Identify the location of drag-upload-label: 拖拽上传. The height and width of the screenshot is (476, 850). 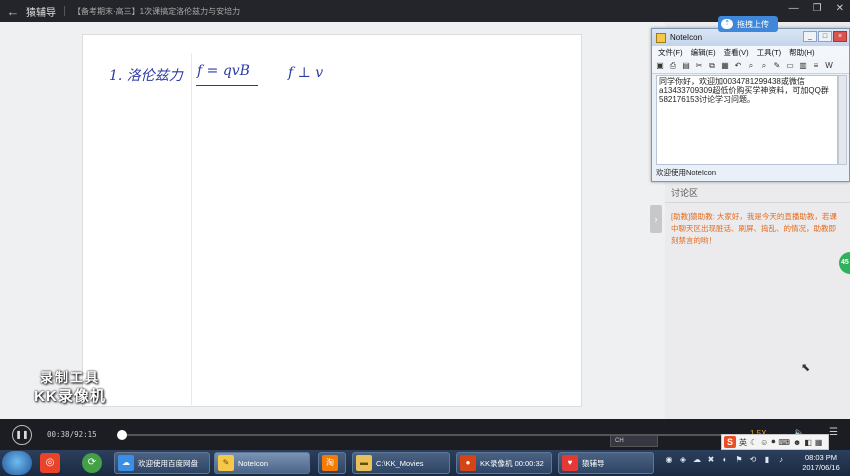
(753, 24).